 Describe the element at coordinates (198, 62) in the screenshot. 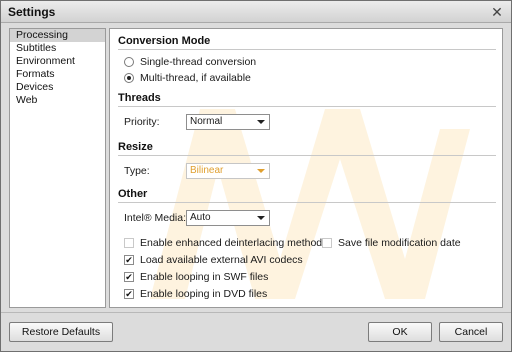

I see `single-thread-label: Single-thread conversion` at that location.